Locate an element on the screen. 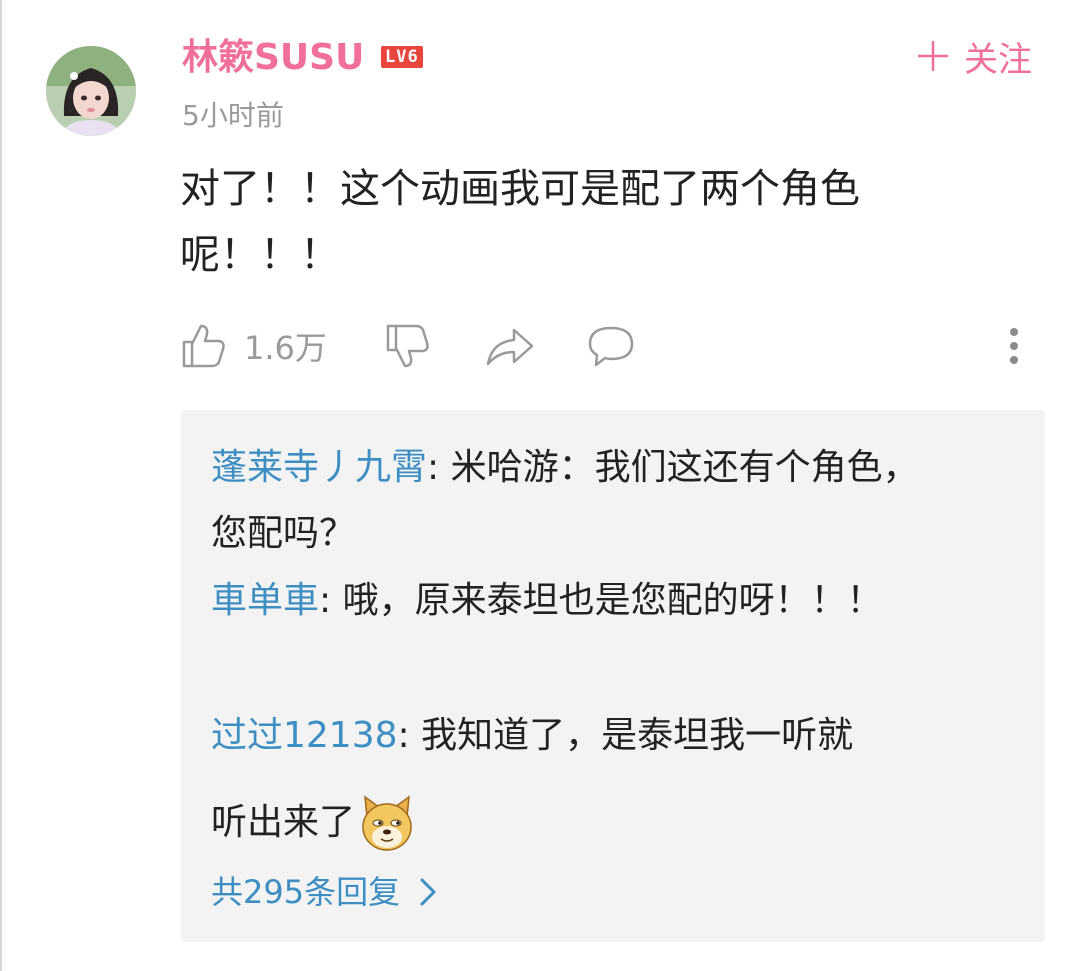 This screenshot has width=1080, height=971. share-icon is located at coordinates (510, 347).